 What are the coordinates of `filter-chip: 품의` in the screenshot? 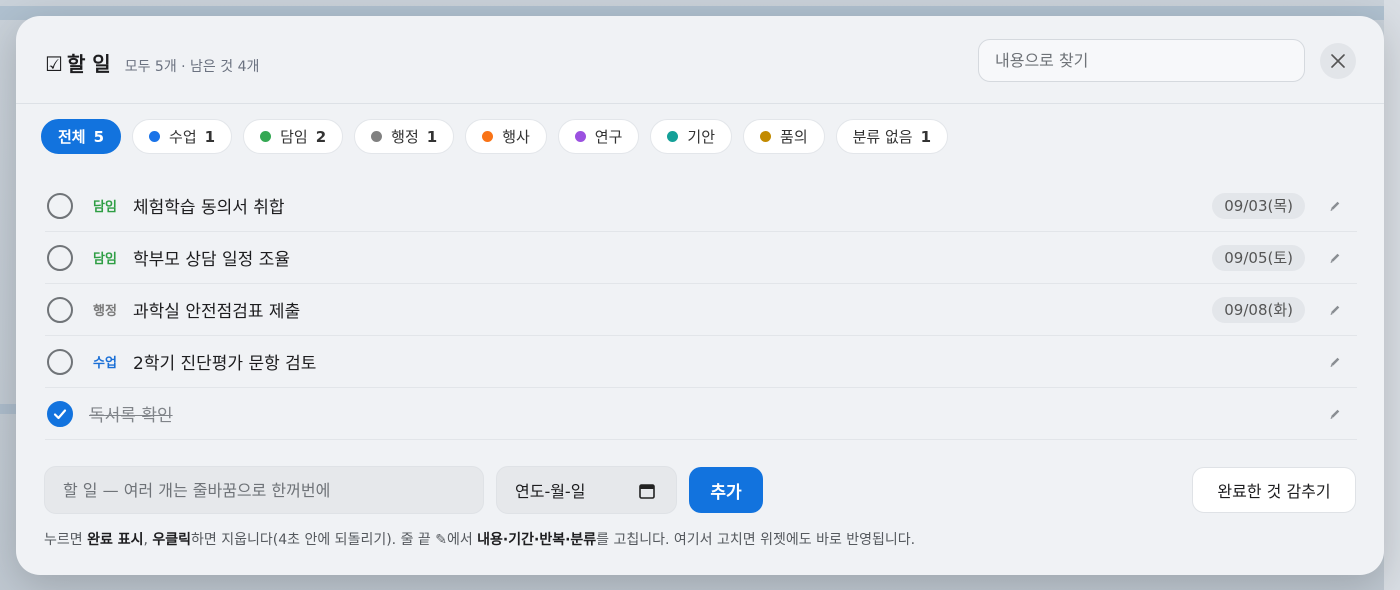 It's located at (784, 136).